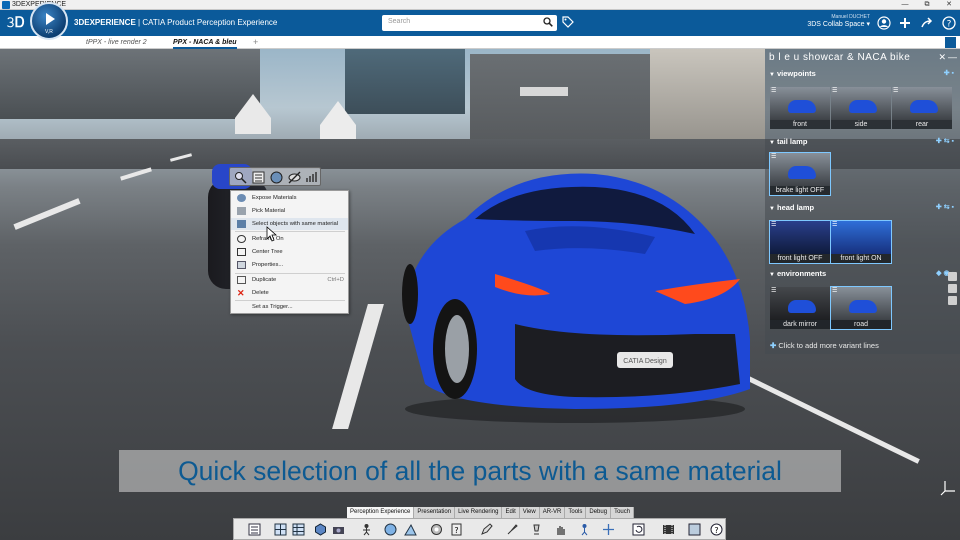  Describe the element at coordinates (905, 23) in the screenshot. I see `add-icon` at that location.